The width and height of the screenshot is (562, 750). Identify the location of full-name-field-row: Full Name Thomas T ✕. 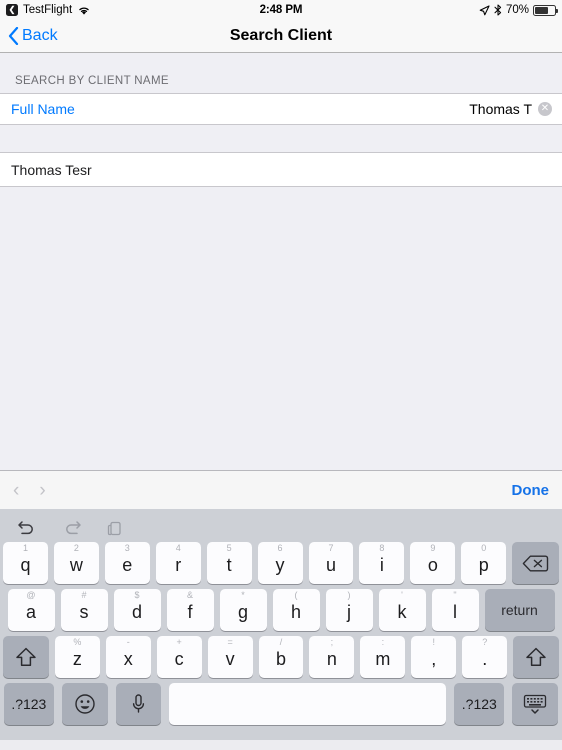
(281, 109).